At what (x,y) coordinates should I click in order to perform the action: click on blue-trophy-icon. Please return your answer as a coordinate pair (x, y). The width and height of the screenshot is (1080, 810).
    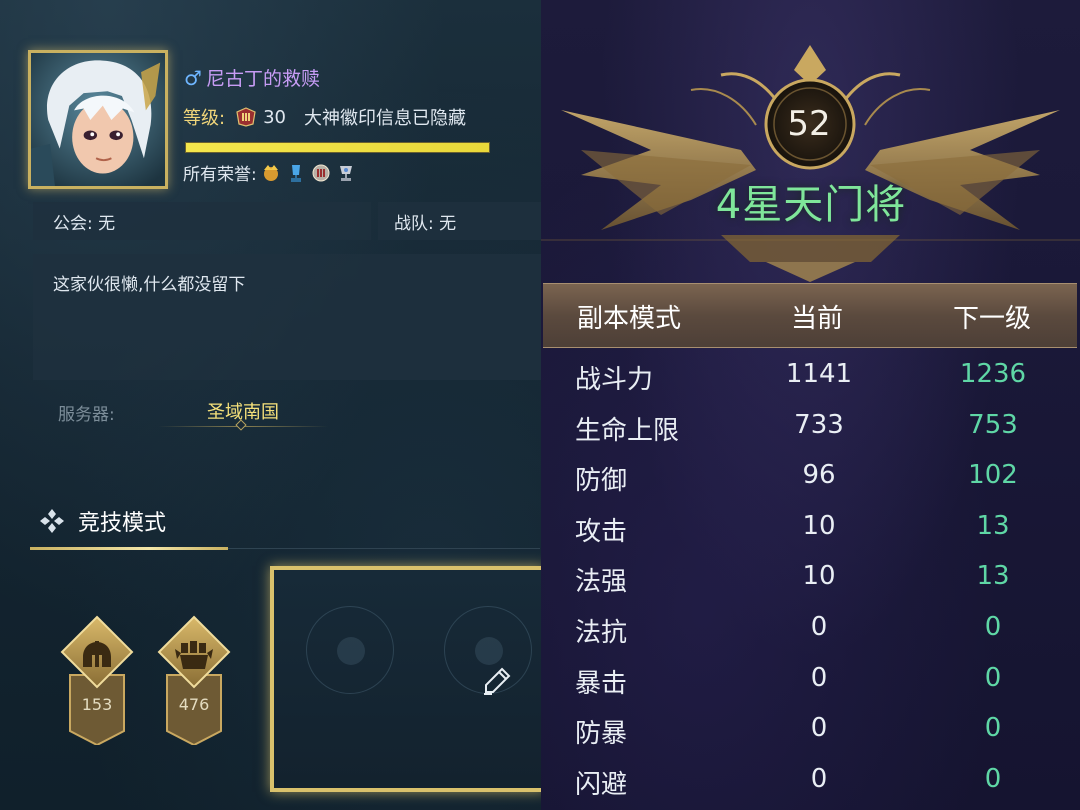
    Looking at the image, I should click on (296, 173).